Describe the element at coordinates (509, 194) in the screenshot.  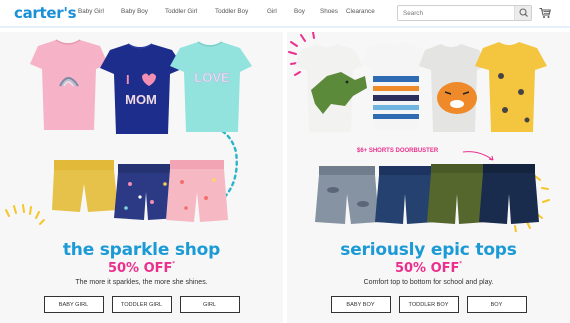
I see `dark-navy-shorts` at that location.